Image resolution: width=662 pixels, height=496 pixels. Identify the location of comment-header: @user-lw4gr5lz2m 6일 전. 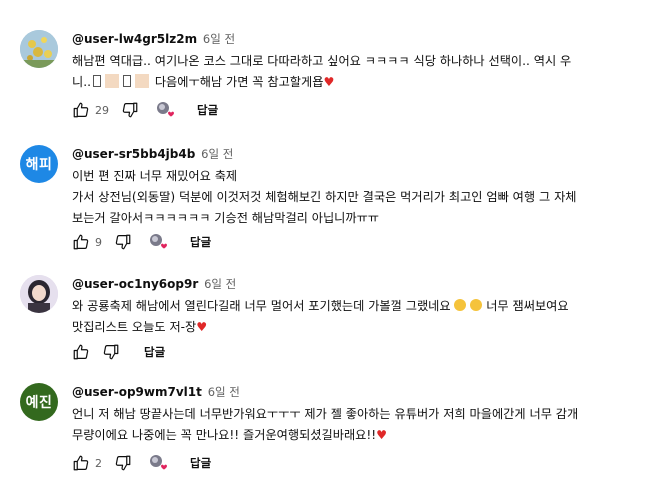
(363, 39).